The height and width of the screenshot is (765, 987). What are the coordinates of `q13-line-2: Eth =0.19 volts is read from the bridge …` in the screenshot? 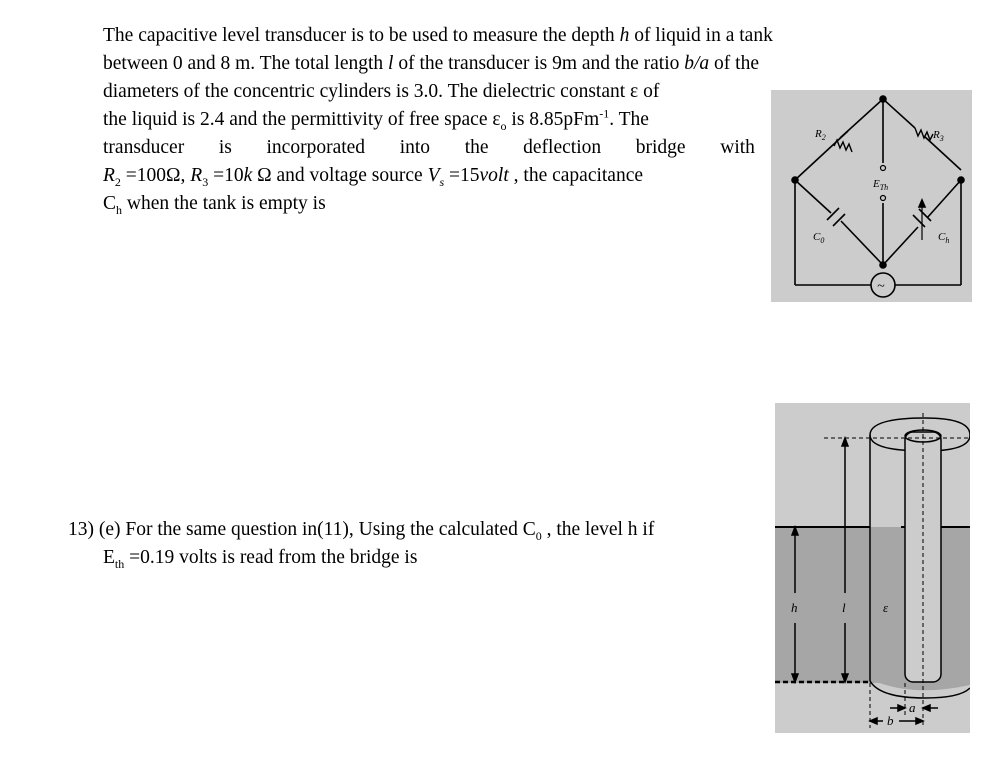 It's located at (260, 559).